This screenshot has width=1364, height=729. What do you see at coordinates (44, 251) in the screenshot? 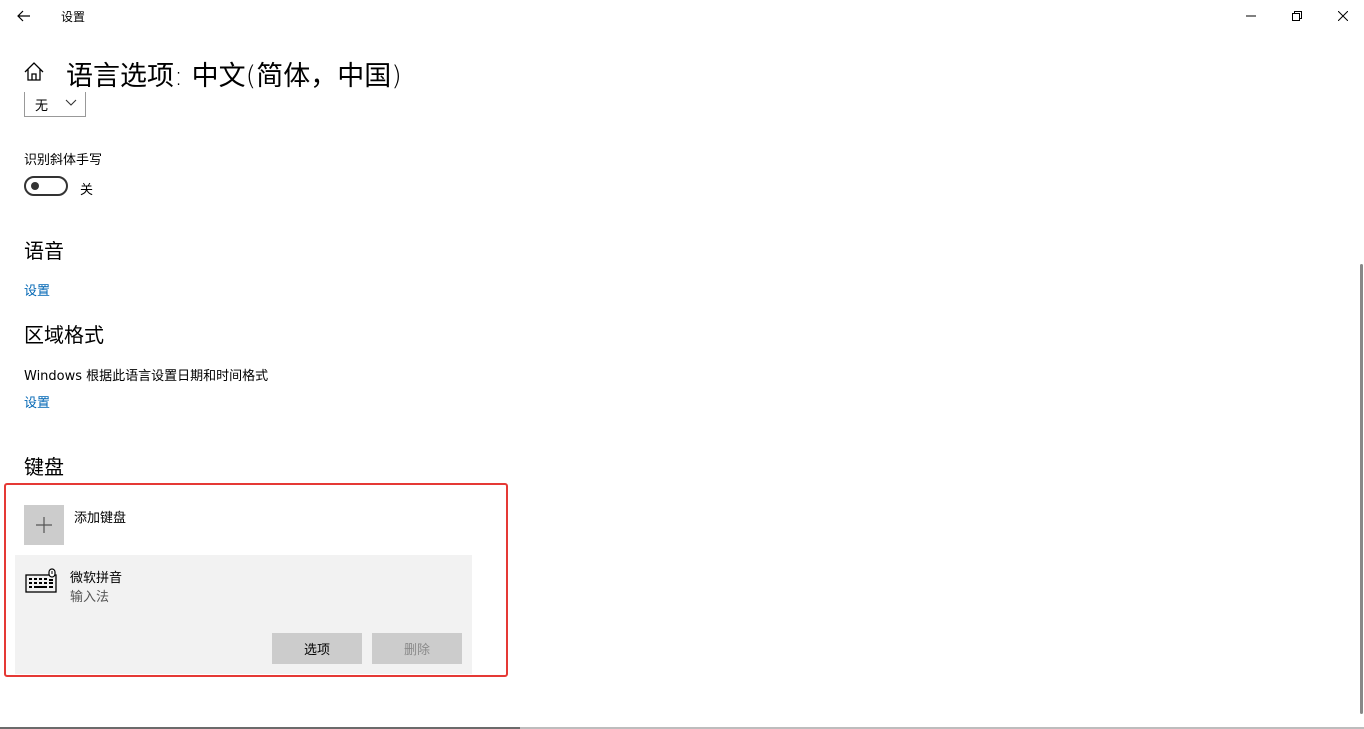
I see `speech-section-title: 语音` at bounding box center [44, 251].